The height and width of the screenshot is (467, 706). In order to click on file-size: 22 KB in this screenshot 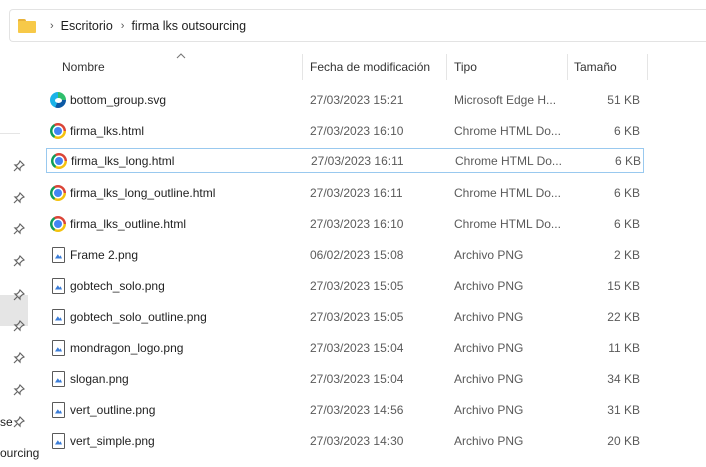, I will do `click(623, 316)`.